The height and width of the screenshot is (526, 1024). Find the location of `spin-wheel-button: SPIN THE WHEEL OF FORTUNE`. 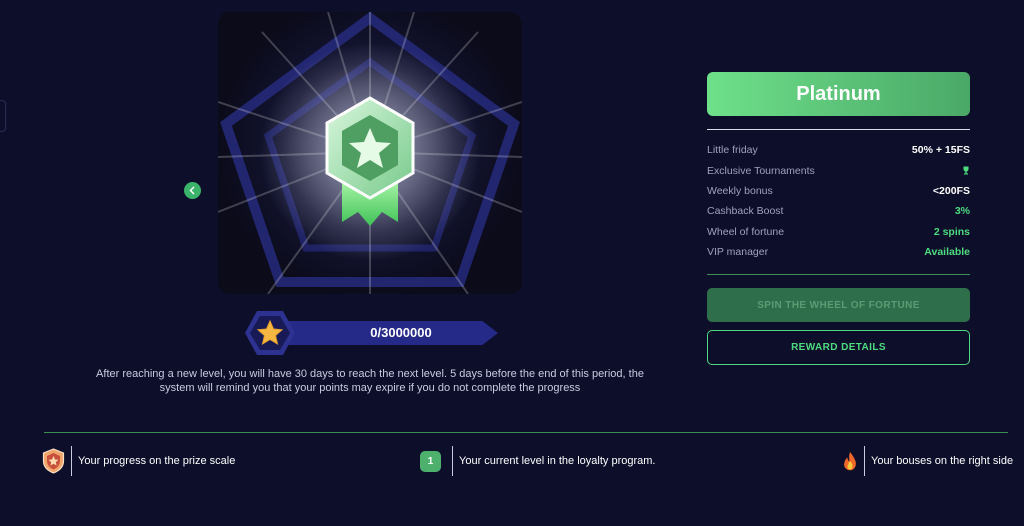

spin-wheel-button: SPIN THE WHEEL OF FORTUNE is located at coordinates (838, 305).